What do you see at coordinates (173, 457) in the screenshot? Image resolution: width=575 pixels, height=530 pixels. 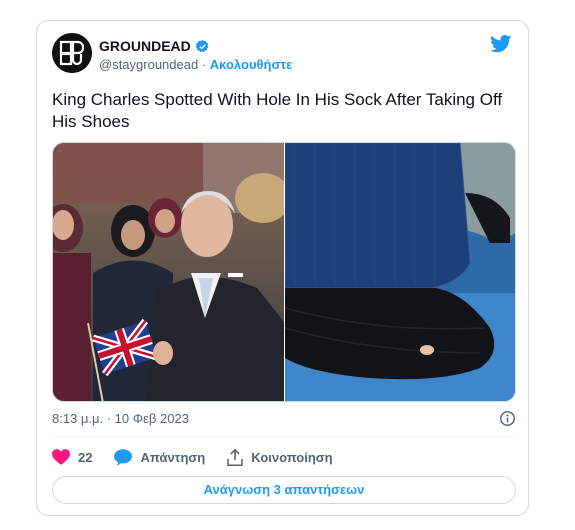 I see `reply-label: Απάντηση` at bounding box center [173, 457].